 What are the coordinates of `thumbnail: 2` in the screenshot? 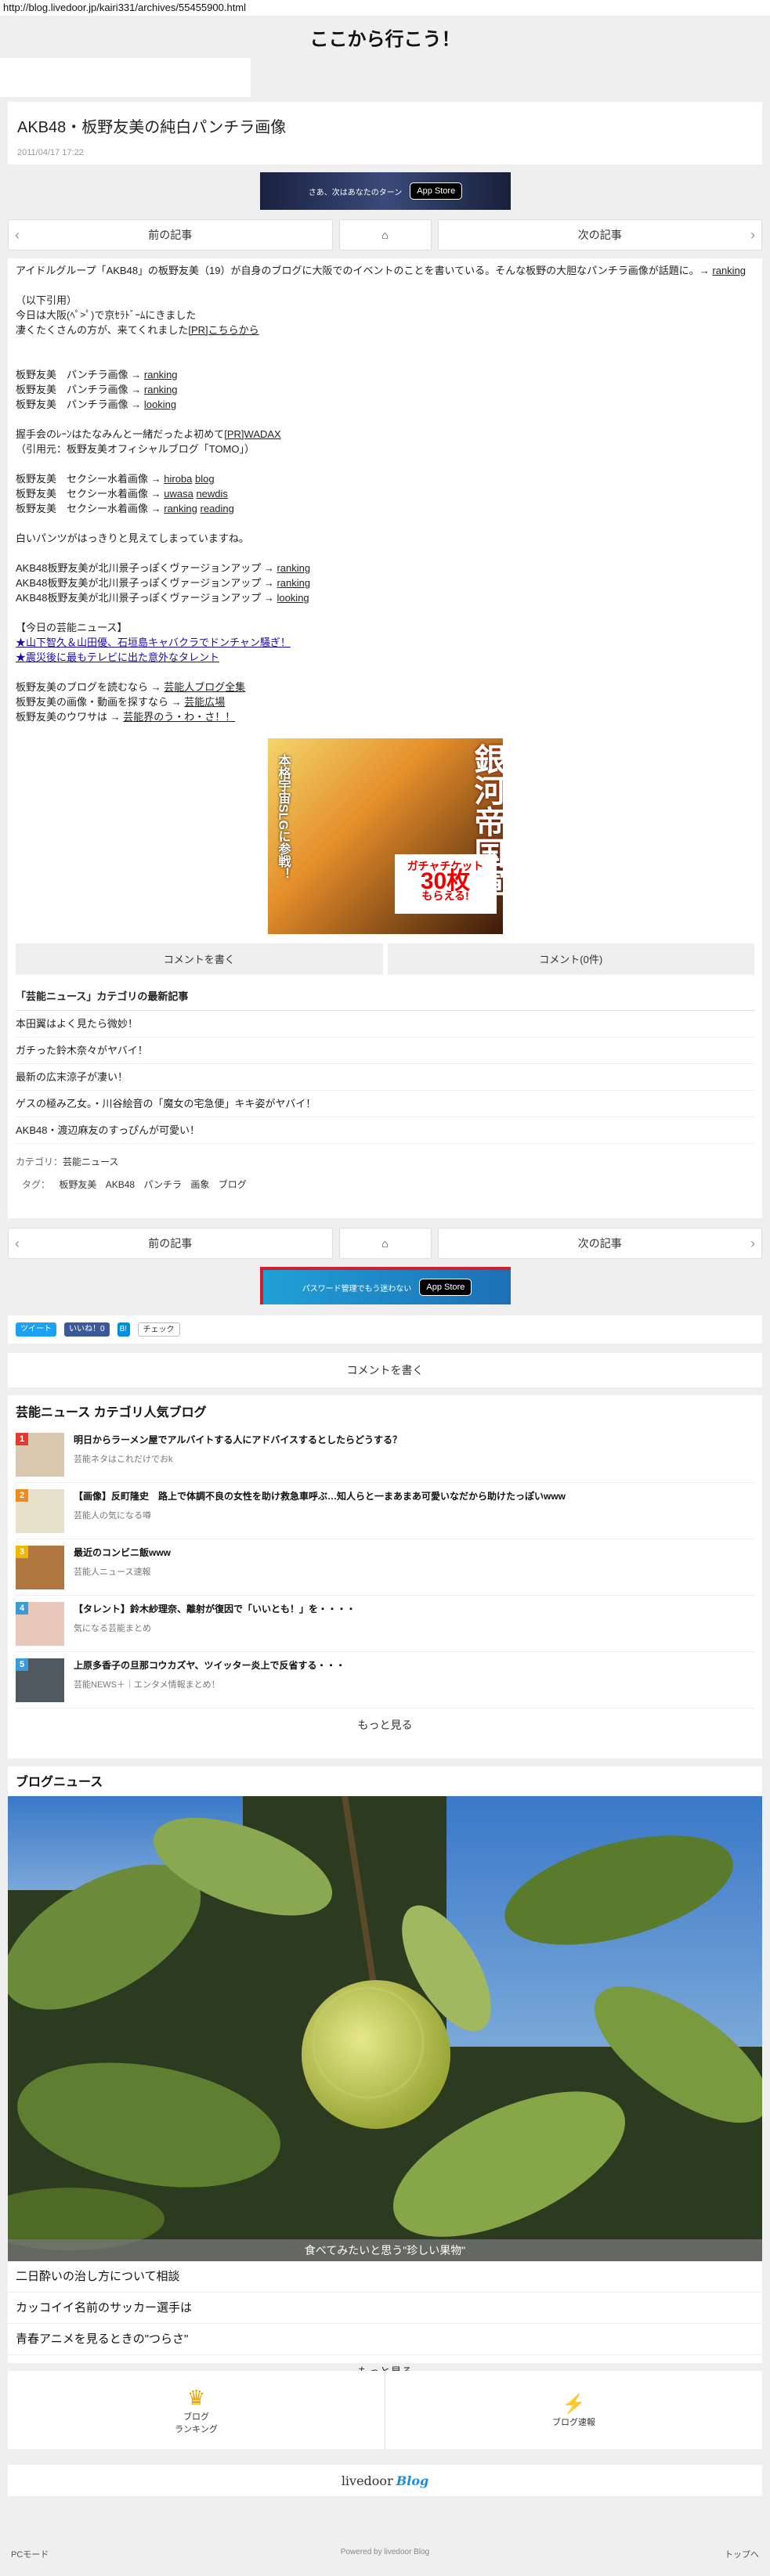 It's located at (40, 1511).